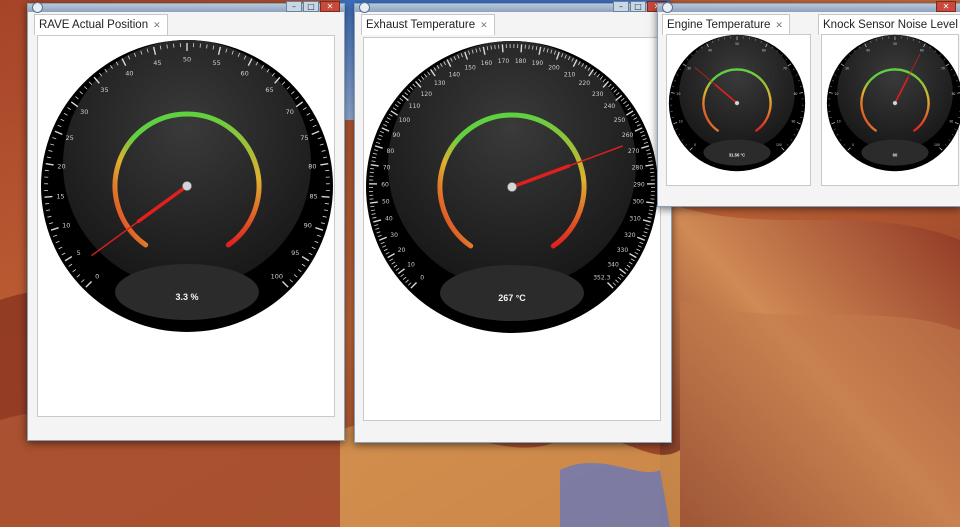 This screenshot has width=960, height=527. I want to click on gauge-readout-value: 31.56 °C, so click(737, 154).